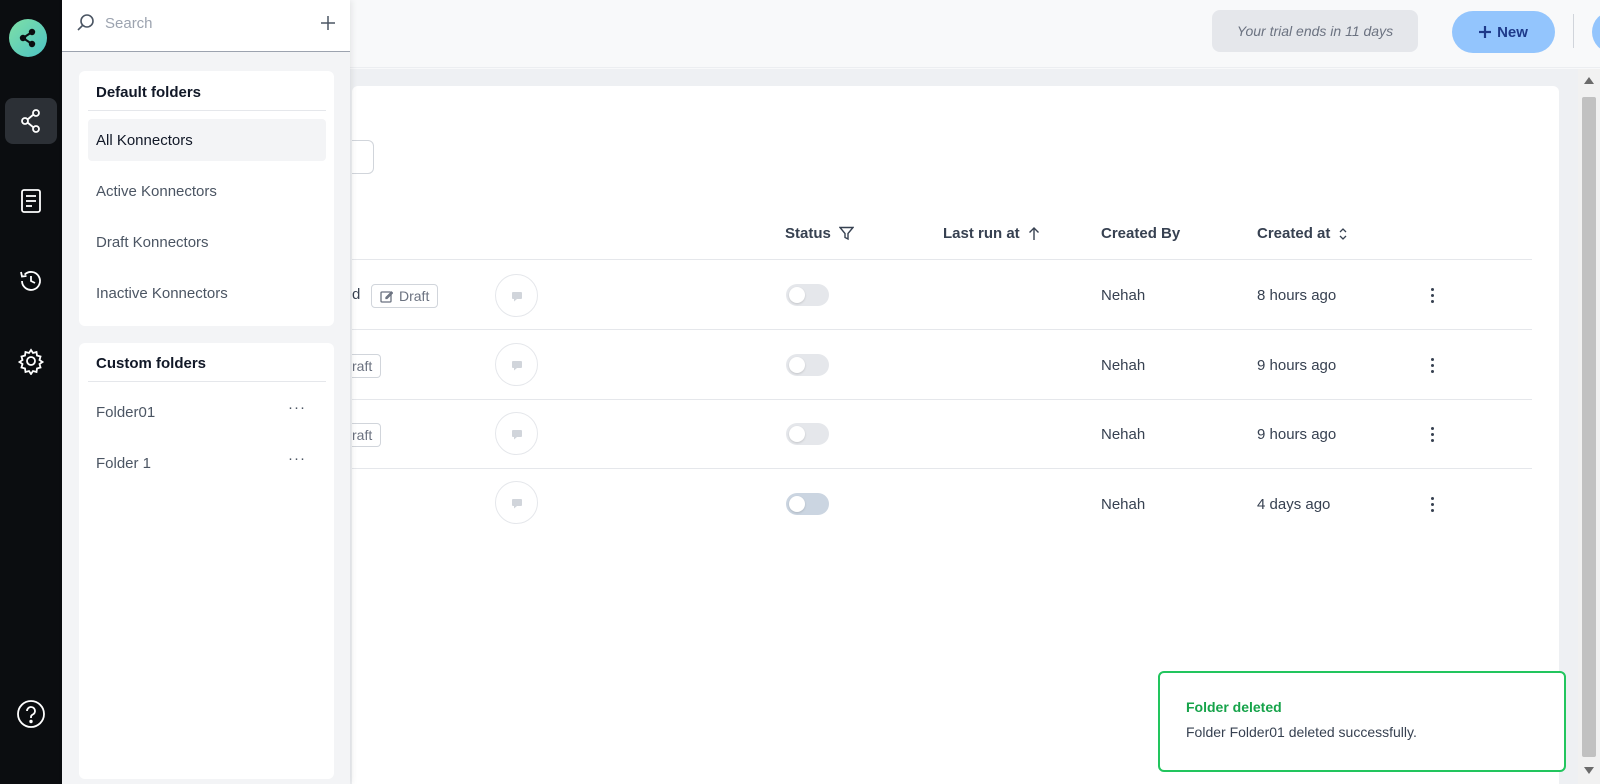 The image size is (1600, 784). Describe the element at coordinates (1485, 32) in the screenshot. I see `plus-icon` at that location.